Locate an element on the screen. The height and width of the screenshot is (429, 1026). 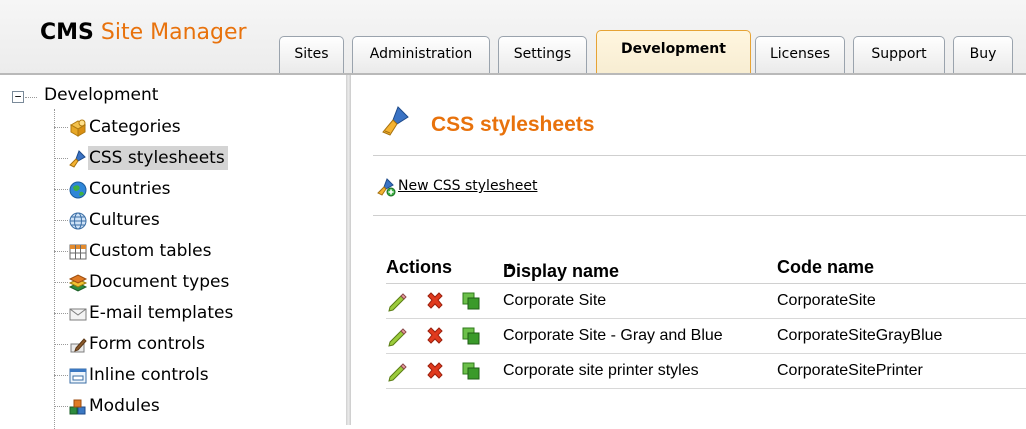
tab-sites: Sites is located at coordinates (311, 55).